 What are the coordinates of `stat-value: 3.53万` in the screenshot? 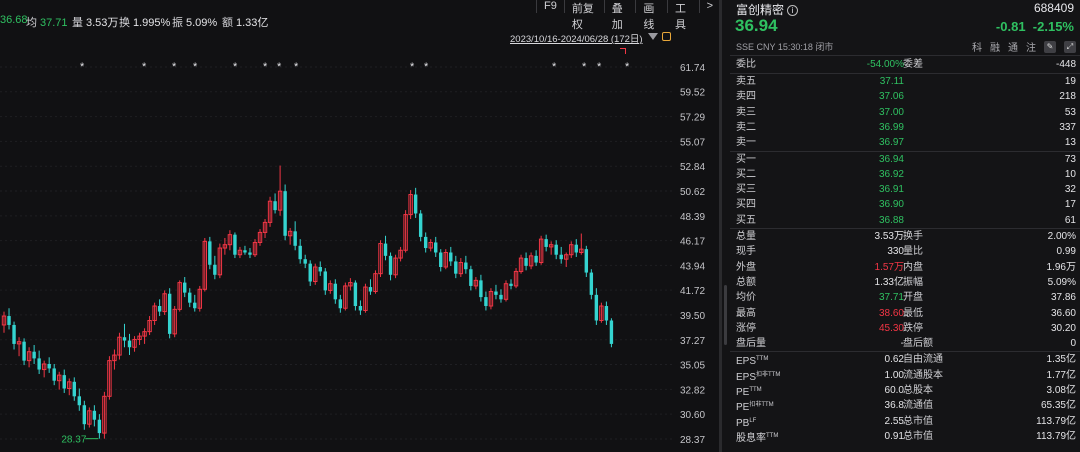 It's located at (889, 236).